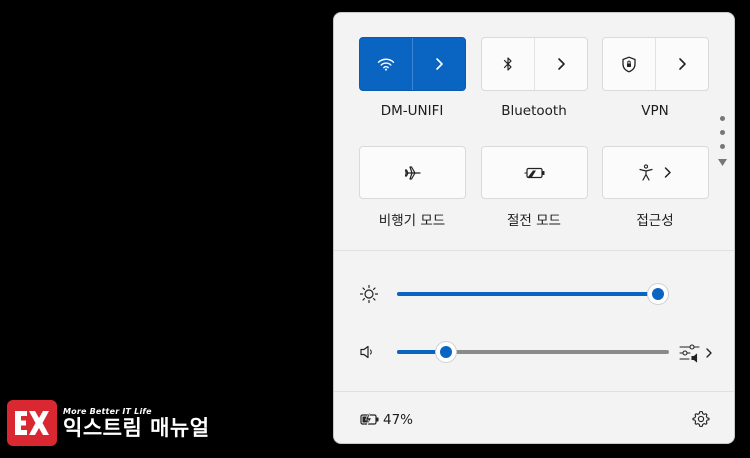  Describe the element at coordinates (655, 111) in the screenshot. I see `vpn-label: VPN` at that location.